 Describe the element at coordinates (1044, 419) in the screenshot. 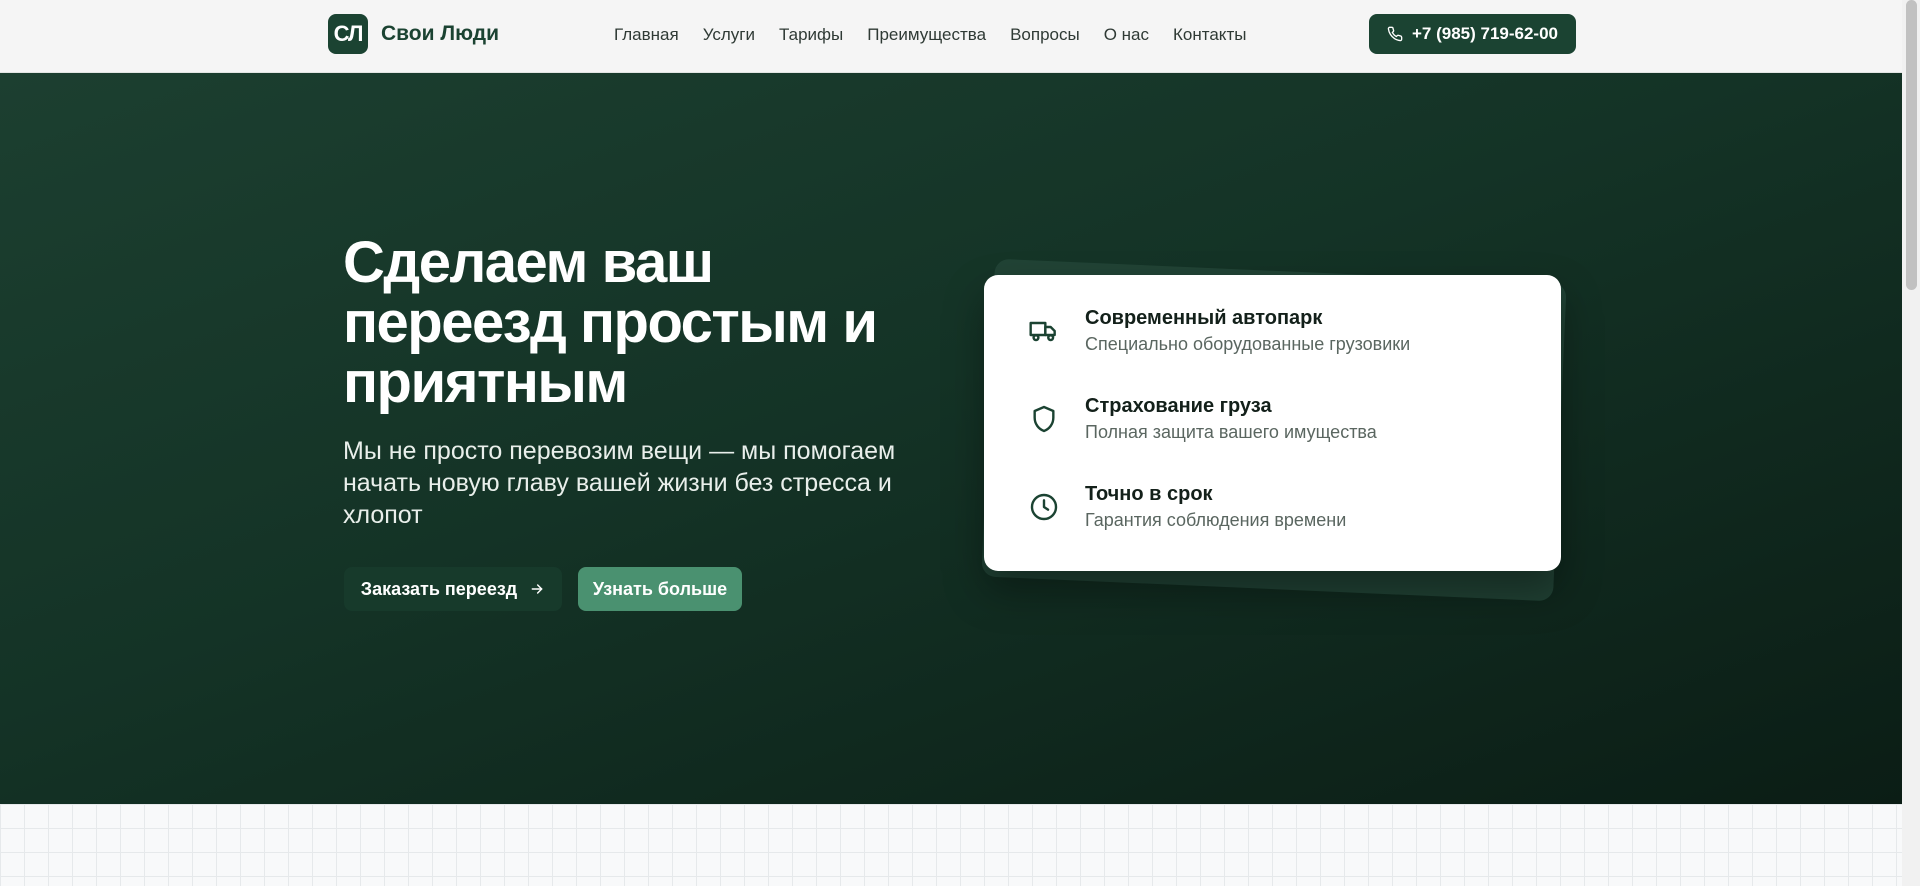

I see `shield-icon` at that location.